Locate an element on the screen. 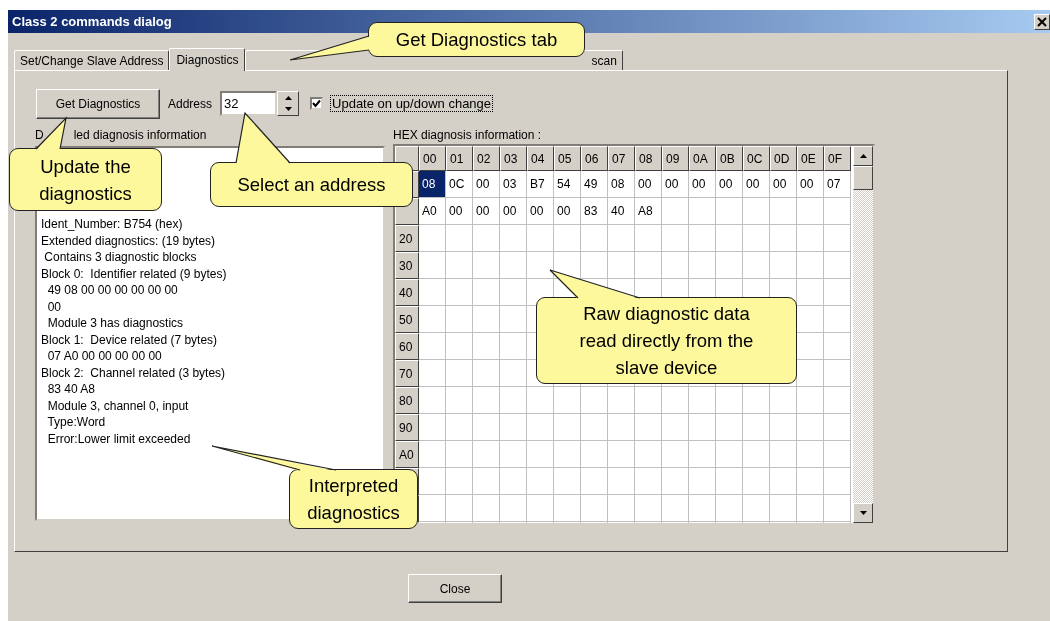 The image size is (1050, 621). hex-cell: B7 is located at coordinates (540, 184).